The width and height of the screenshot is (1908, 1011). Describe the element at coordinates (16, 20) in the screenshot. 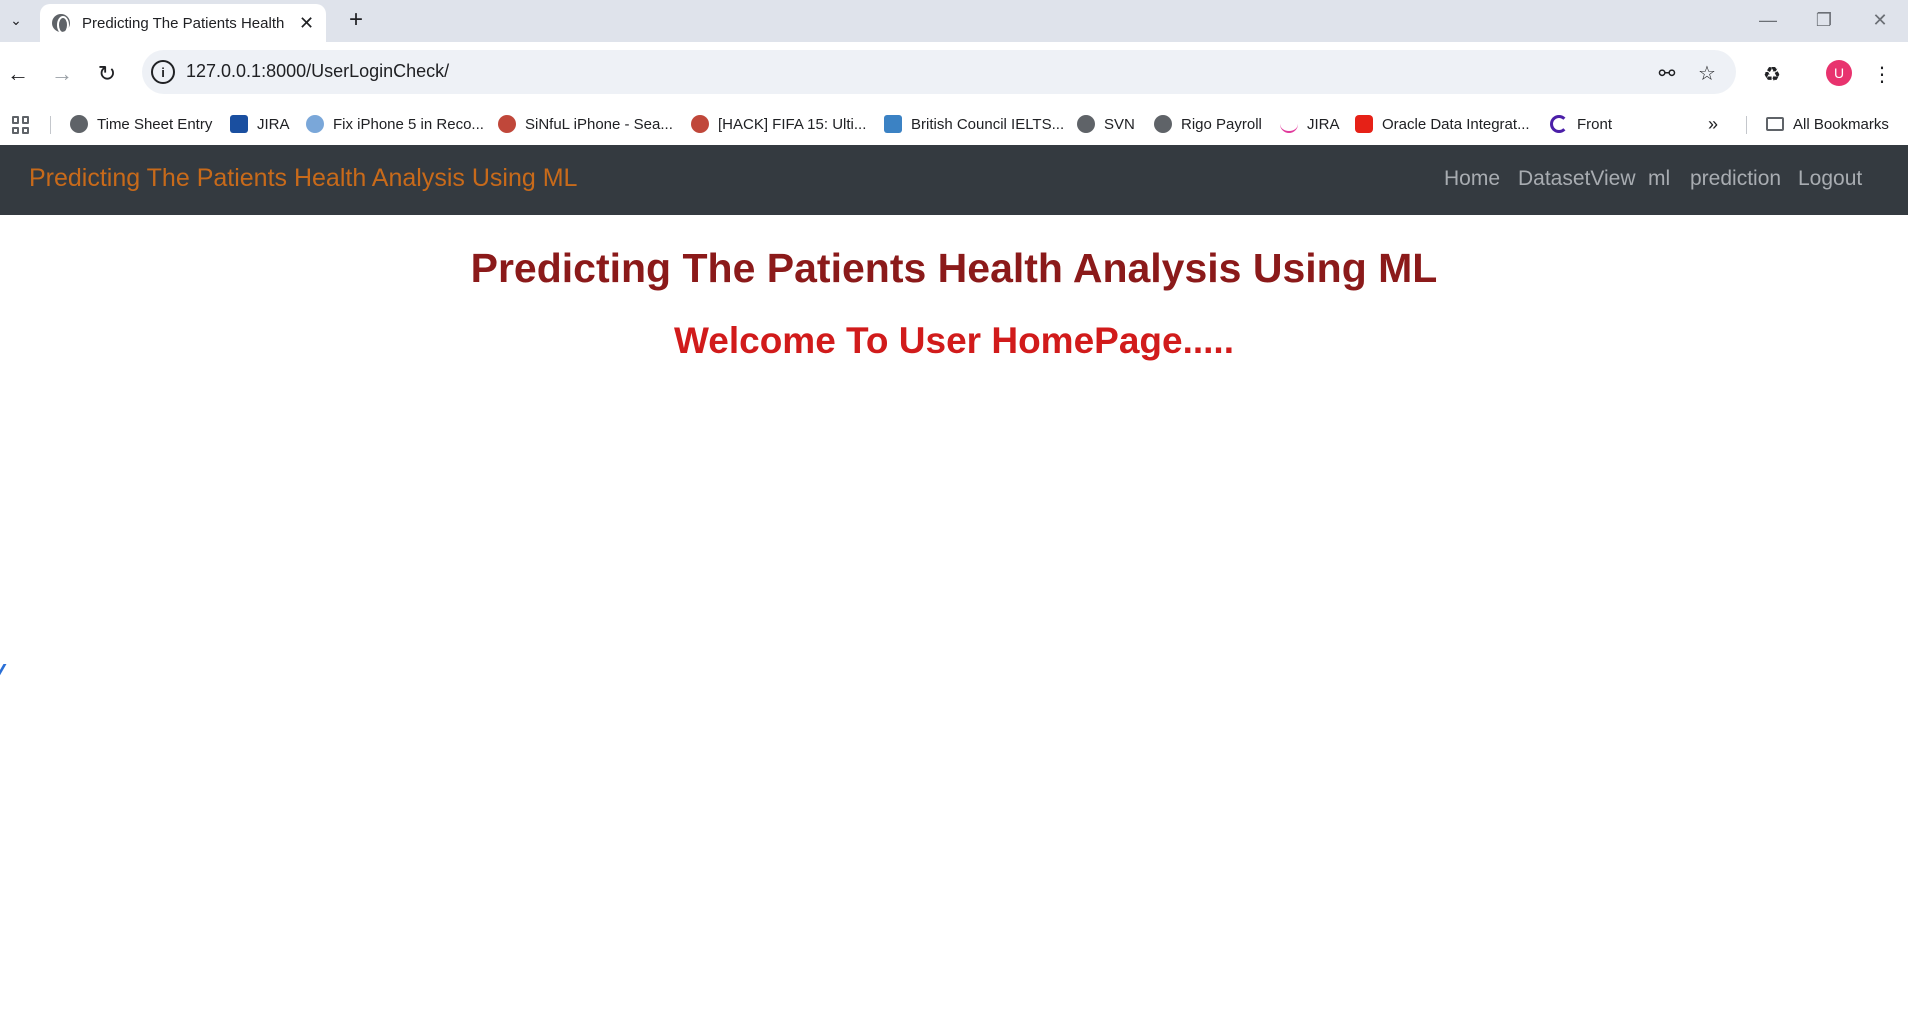

I see `tab-search-chevron-icon: ⌄` at that location.